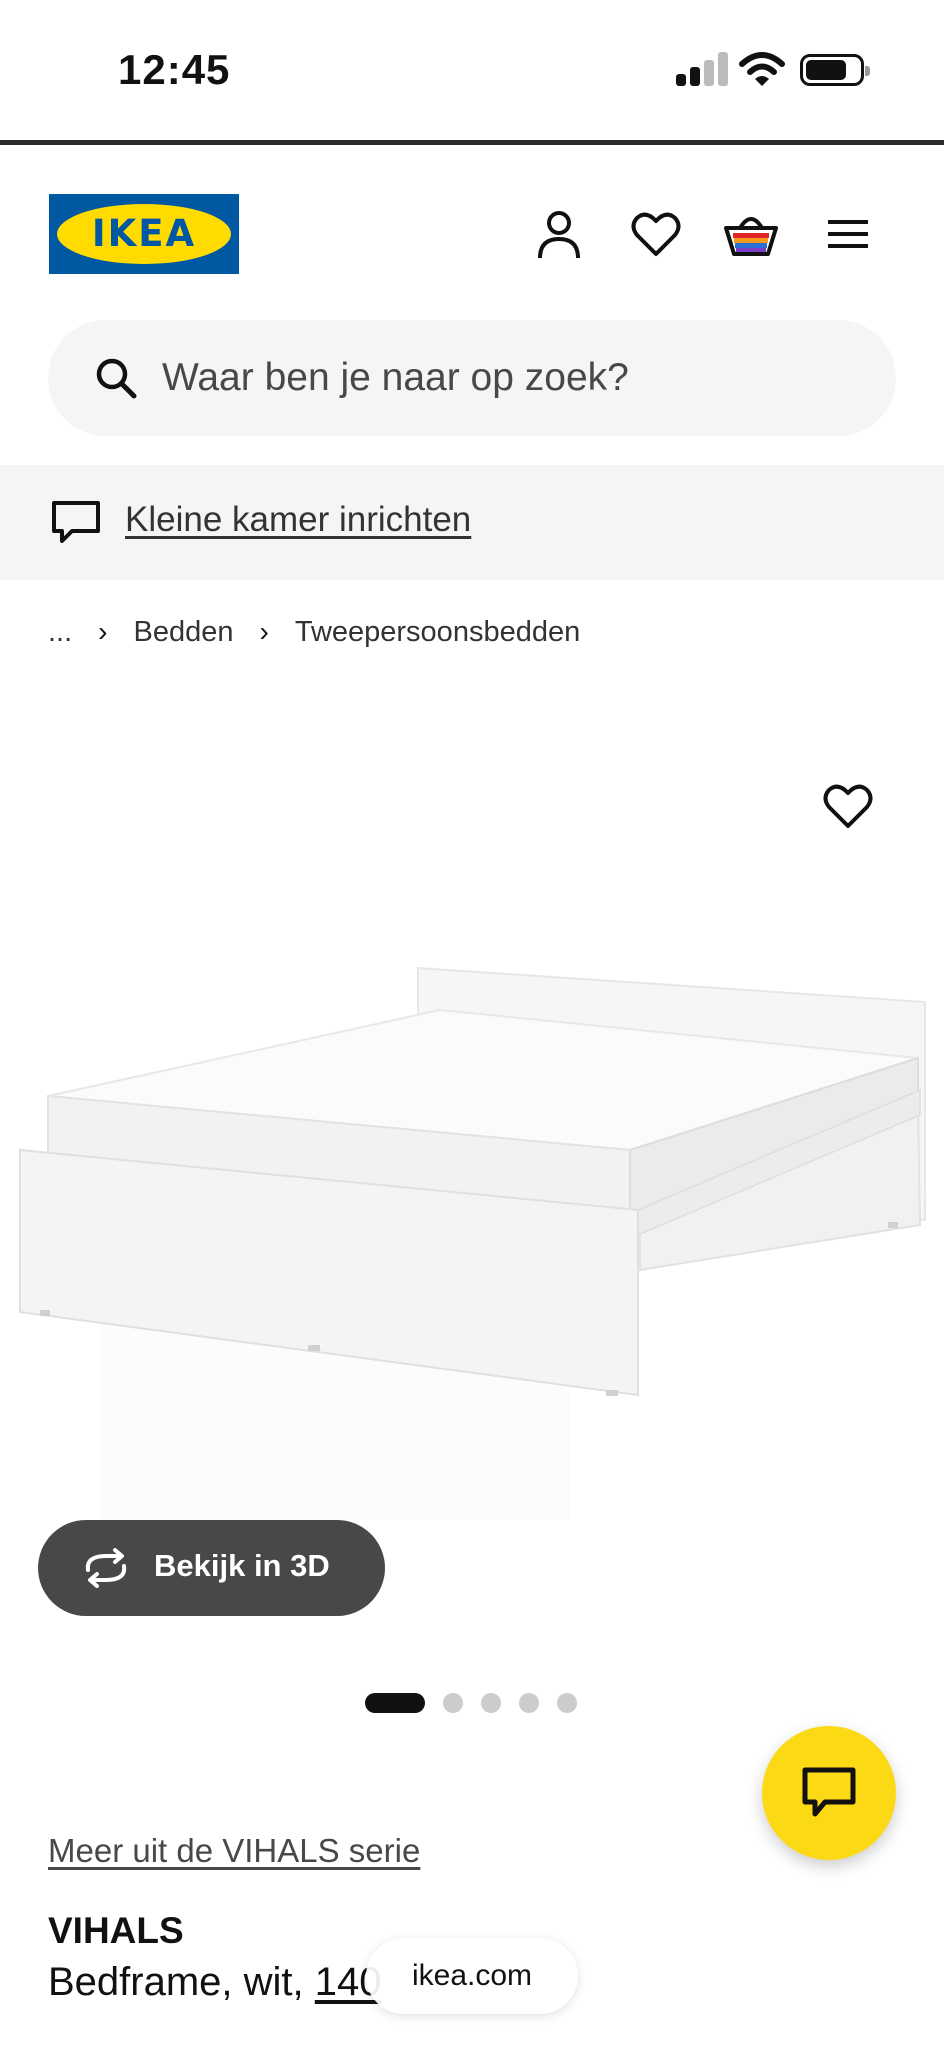 The image size is (944, 2048). I want to click on image-carousel-indicator, so click(480, 1703).